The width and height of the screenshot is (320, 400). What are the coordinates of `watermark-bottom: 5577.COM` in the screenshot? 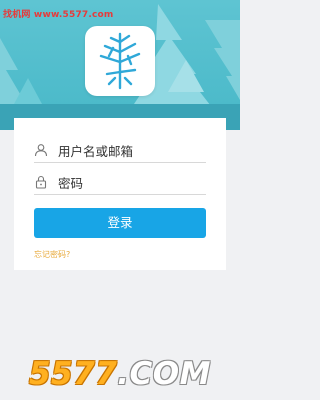 It's located at (120, 374).